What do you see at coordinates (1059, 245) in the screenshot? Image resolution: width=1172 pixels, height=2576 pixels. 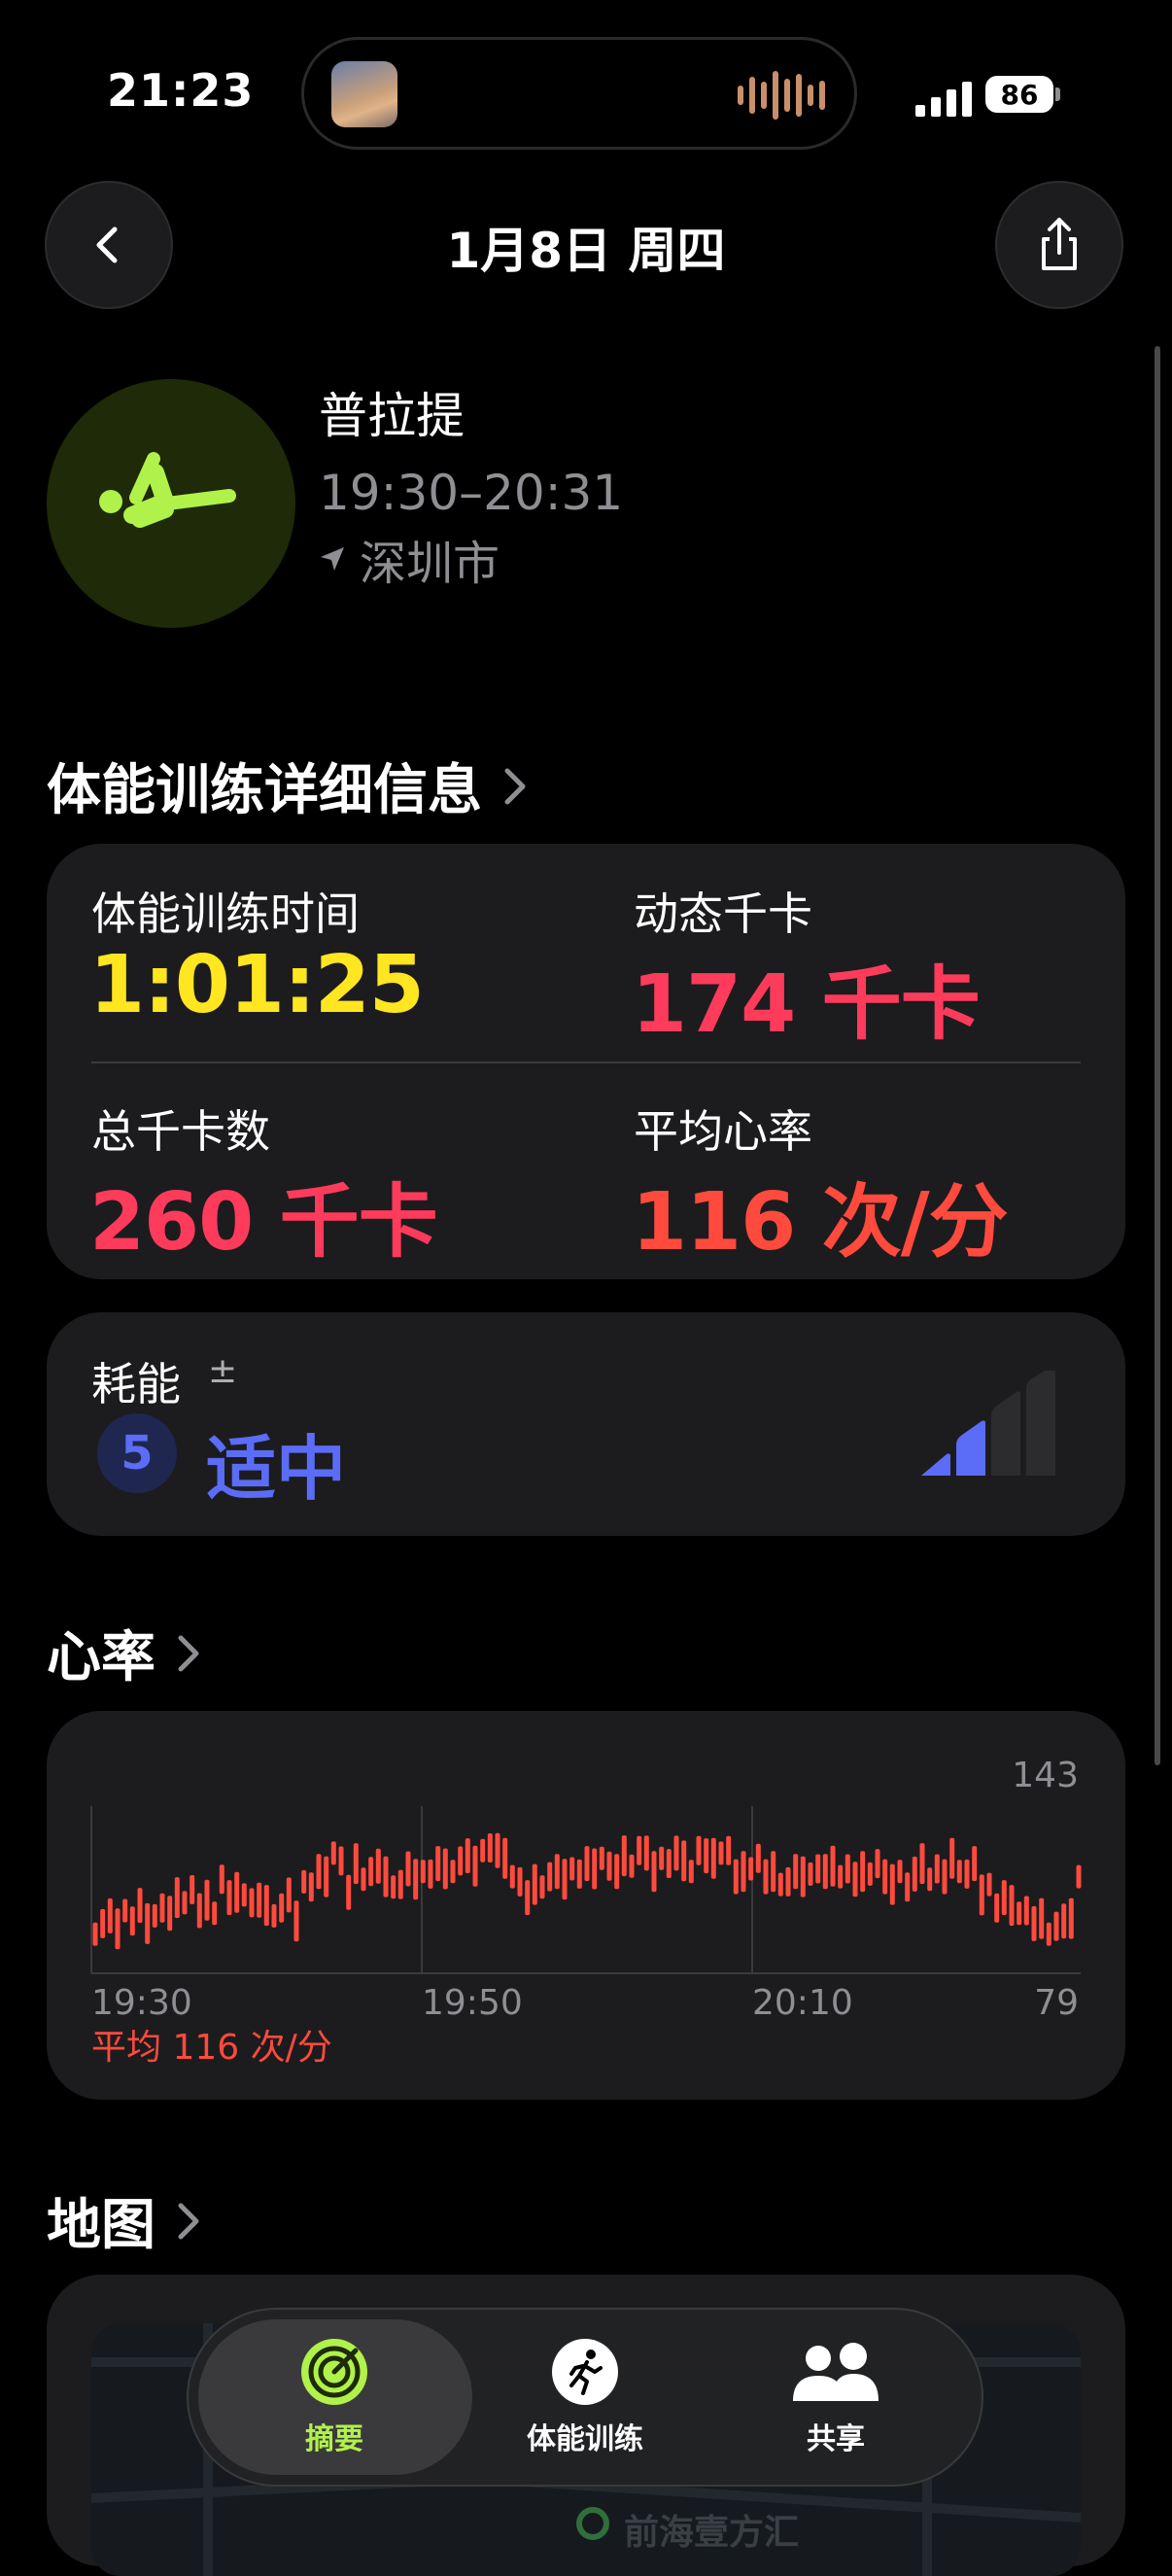 I see `share-button` at bounding box center [1059, 245].